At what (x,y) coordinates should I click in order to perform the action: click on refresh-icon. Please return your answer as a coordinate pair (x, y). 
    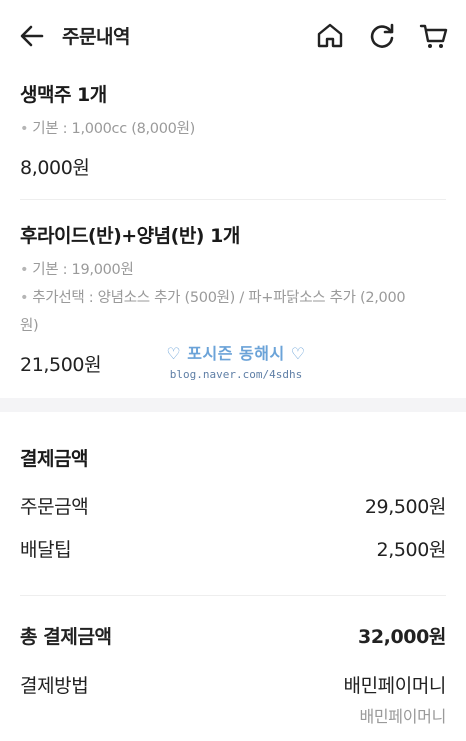
    Looking at the image, I should click on (382, 36).